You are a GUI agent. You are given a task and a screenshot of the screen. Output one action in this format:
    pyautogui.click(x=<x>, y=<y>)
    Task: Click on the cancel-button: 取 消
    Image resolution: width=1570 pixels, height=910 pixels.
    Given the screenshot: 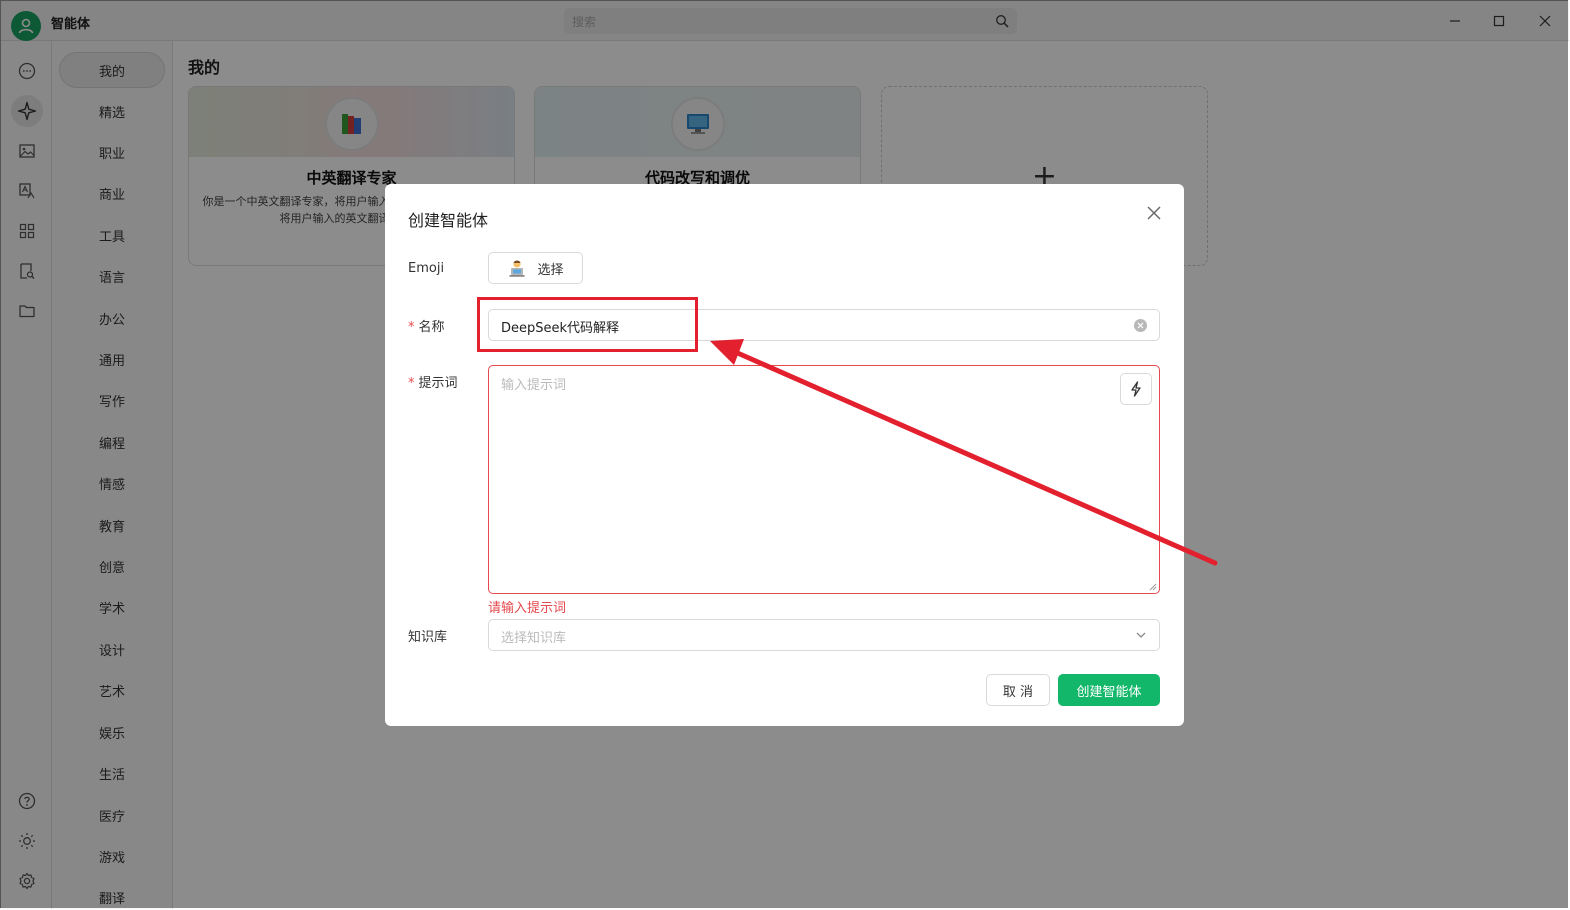 What is the action you would take?
    pyautogui.click(x=1018, y=690)
    